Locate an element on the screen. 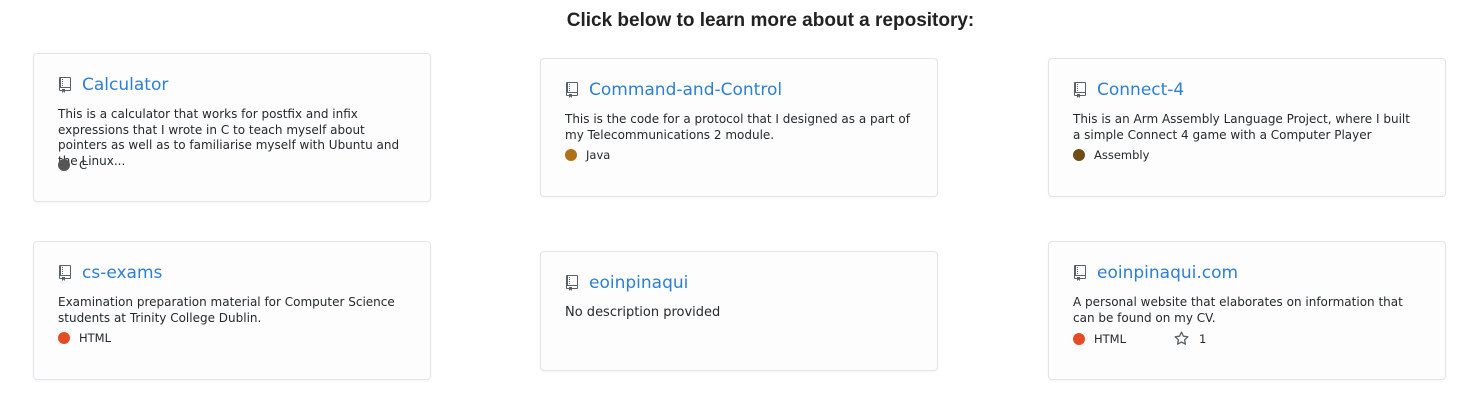 The image size is (1482, 401). repo-meta: Assembly is located at coordinates (1247, 155).